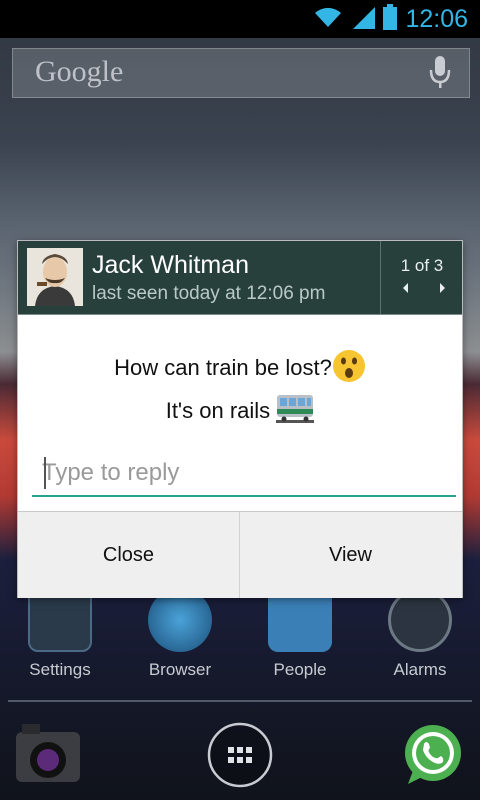 The height and width of the screenshot is (800, 480). I want to click on previous-message-button, so click(406, 288).